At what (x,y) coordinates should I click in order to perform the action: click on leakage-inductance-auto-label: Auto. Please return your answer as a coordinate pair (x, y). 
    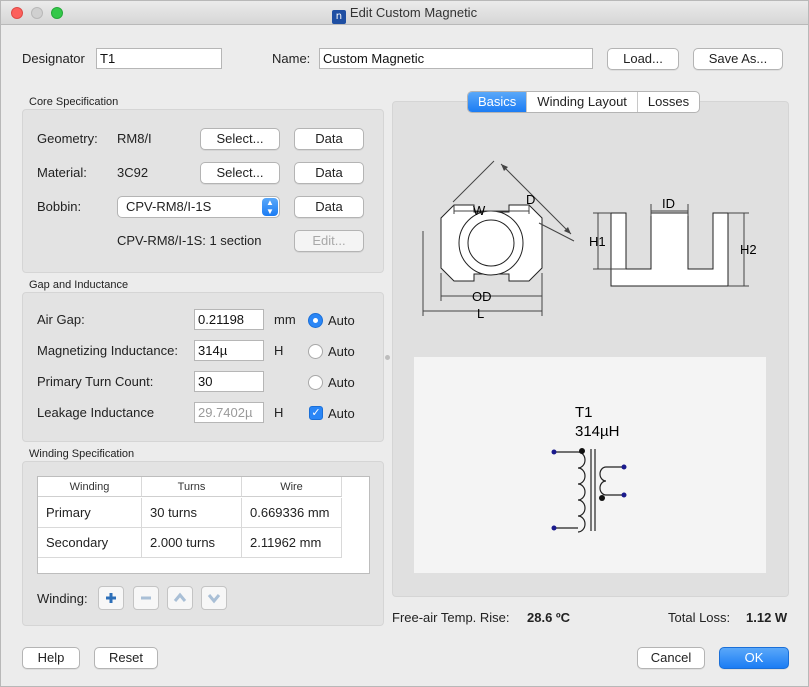
    Looking at the image, I should click on (341, 413).